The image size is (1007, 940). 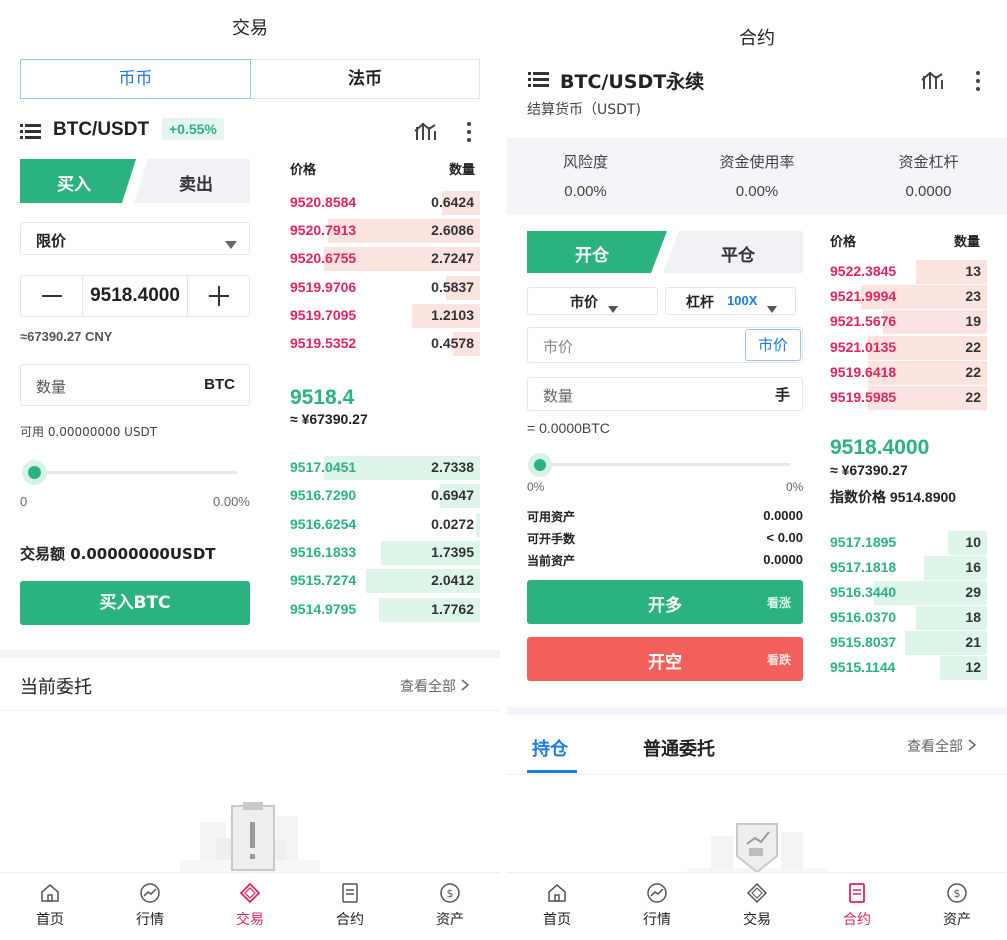 What do you see at coordinates (385, 203) in the screenshot?
I see `ask-row: 9520.8584 0.6424` at bounding box center [385, 203].